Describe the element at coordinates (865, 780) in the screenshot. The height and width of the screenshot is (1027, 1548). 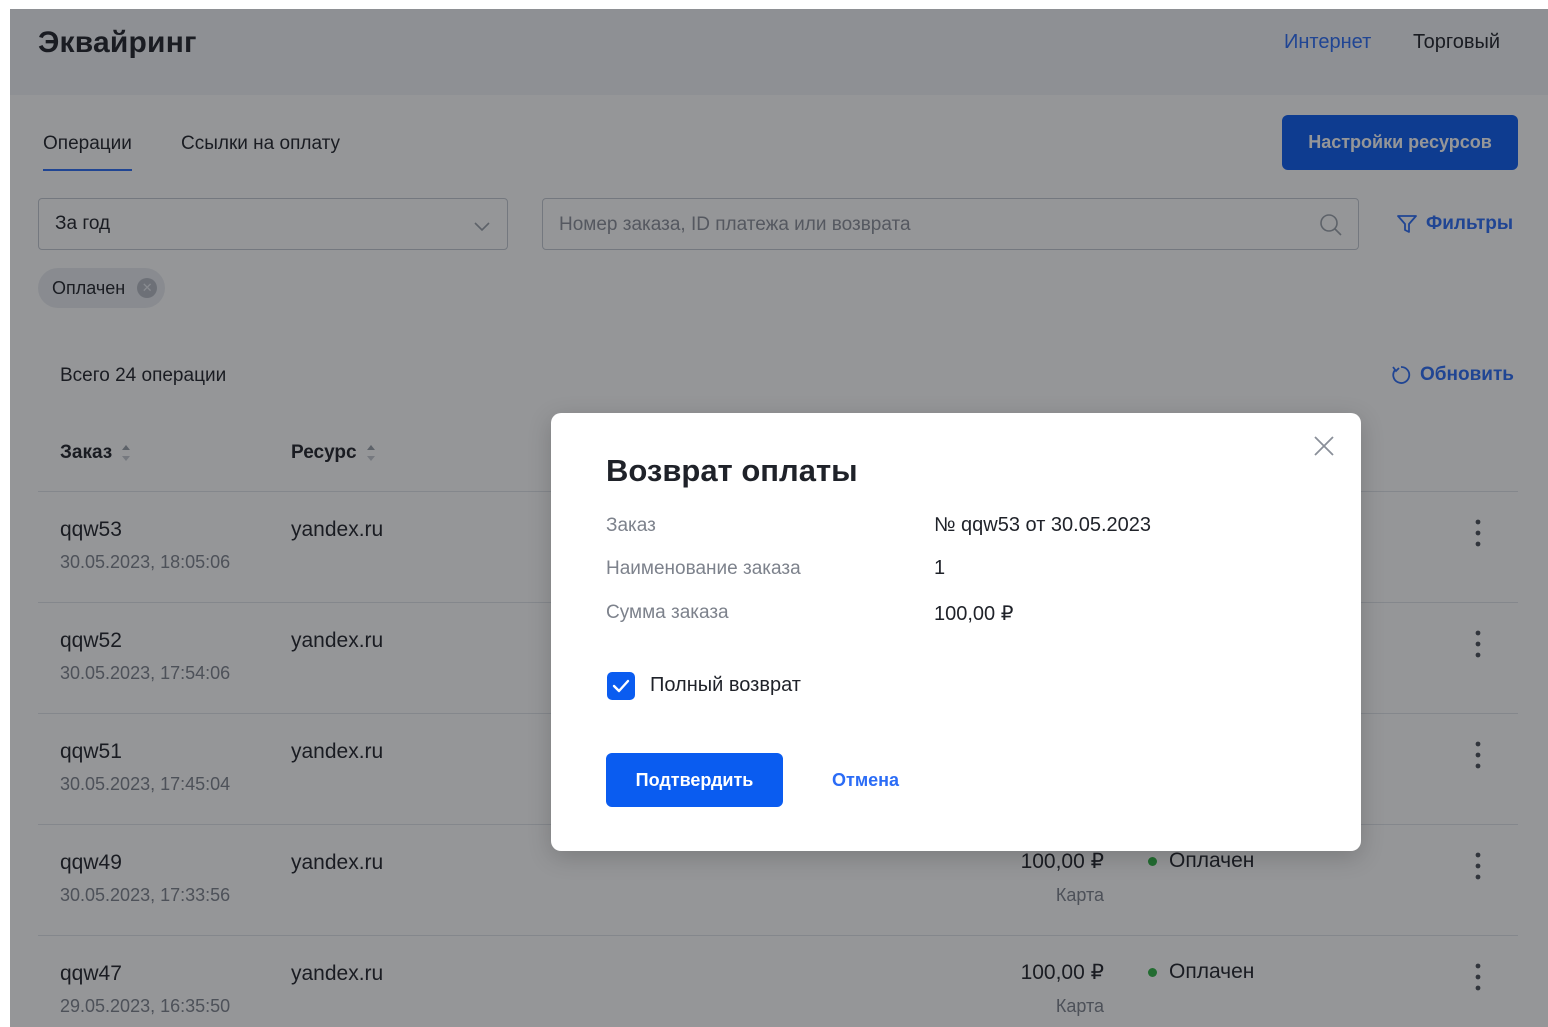
I see `cancel-button: Отмена` at that location.